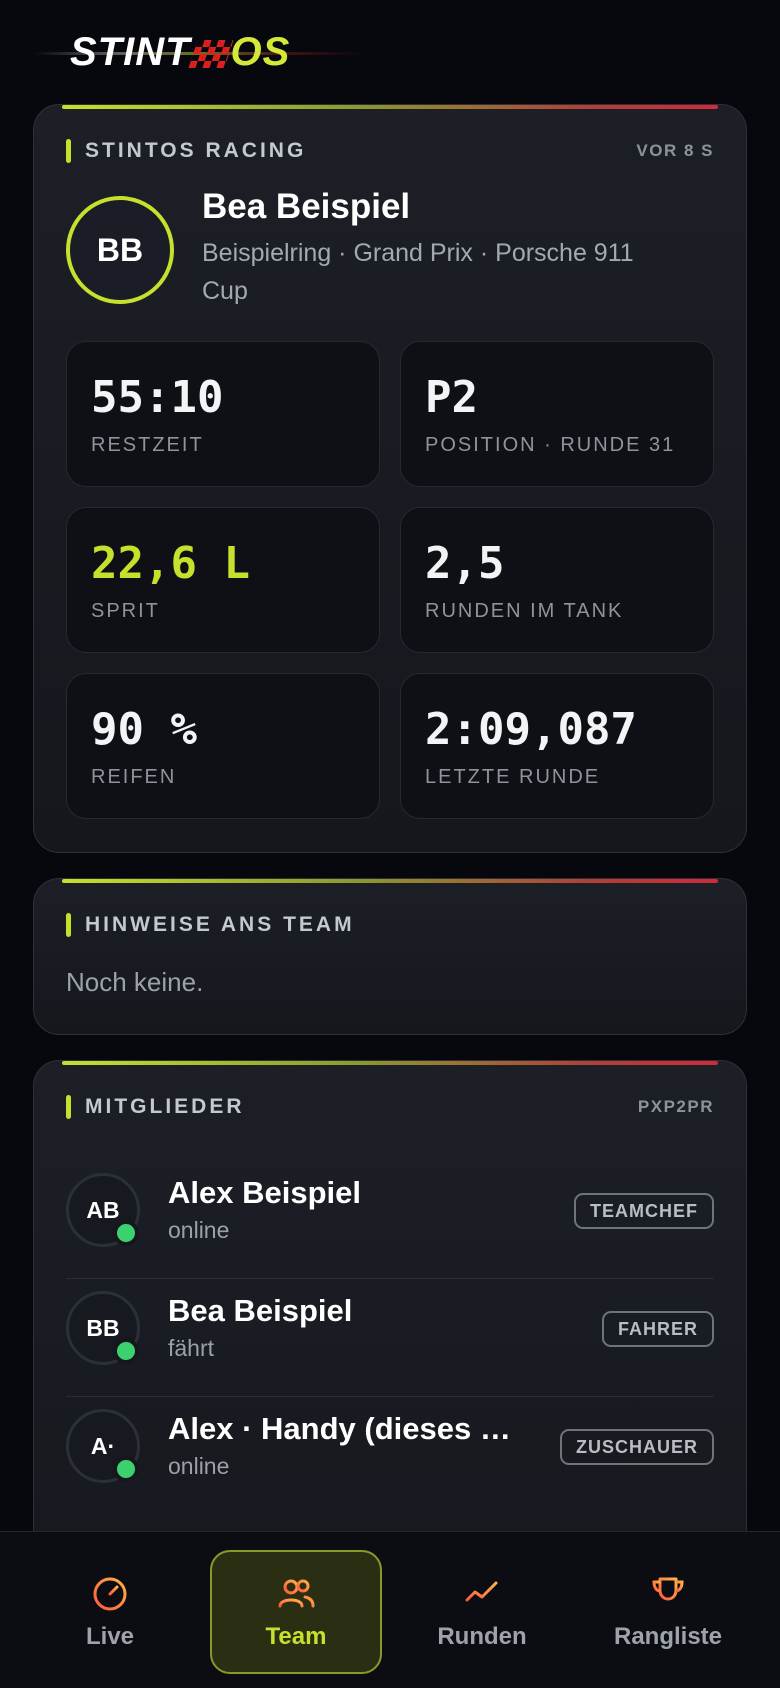  Describe the element at coordinates (223, 746) in the screenshot. I see `stat-tile-tyres: 90 % REIFEN` at that location.